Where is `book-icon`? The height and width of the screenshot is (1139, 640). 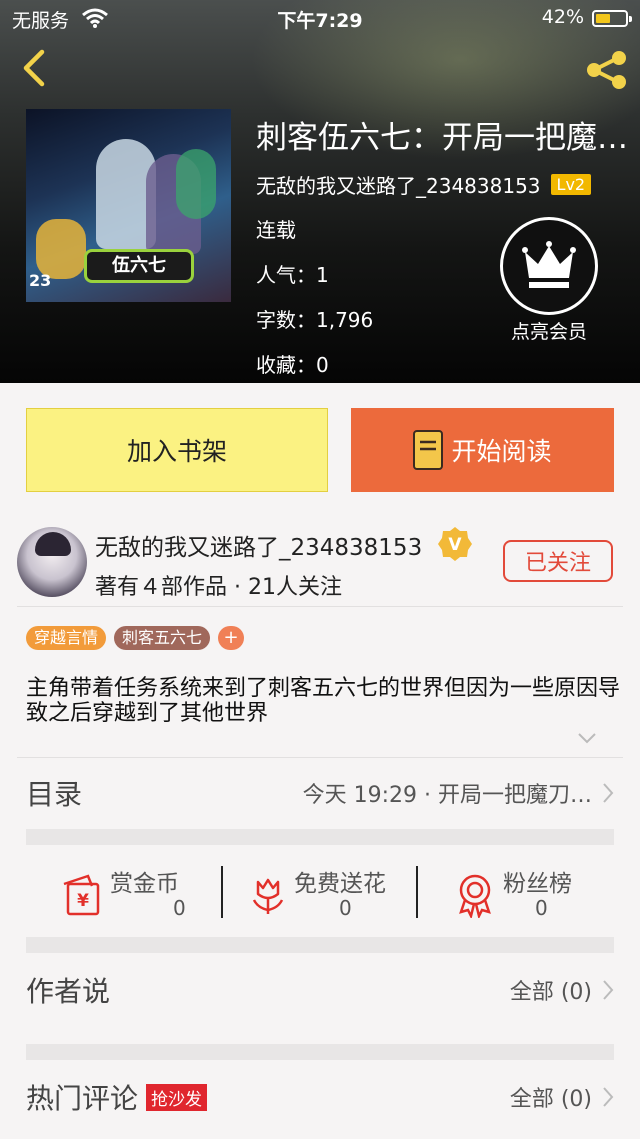 book-icon is located at coordinates (428, 450).